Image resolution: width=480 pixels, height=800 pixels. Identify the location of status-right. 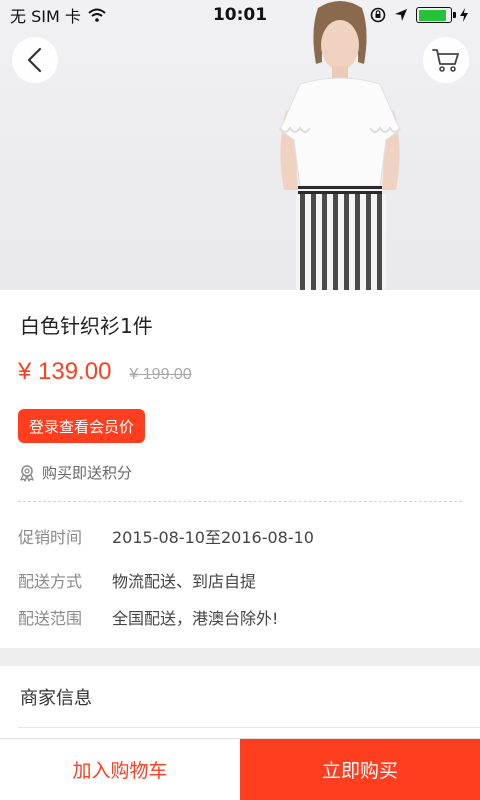
(419, 15).